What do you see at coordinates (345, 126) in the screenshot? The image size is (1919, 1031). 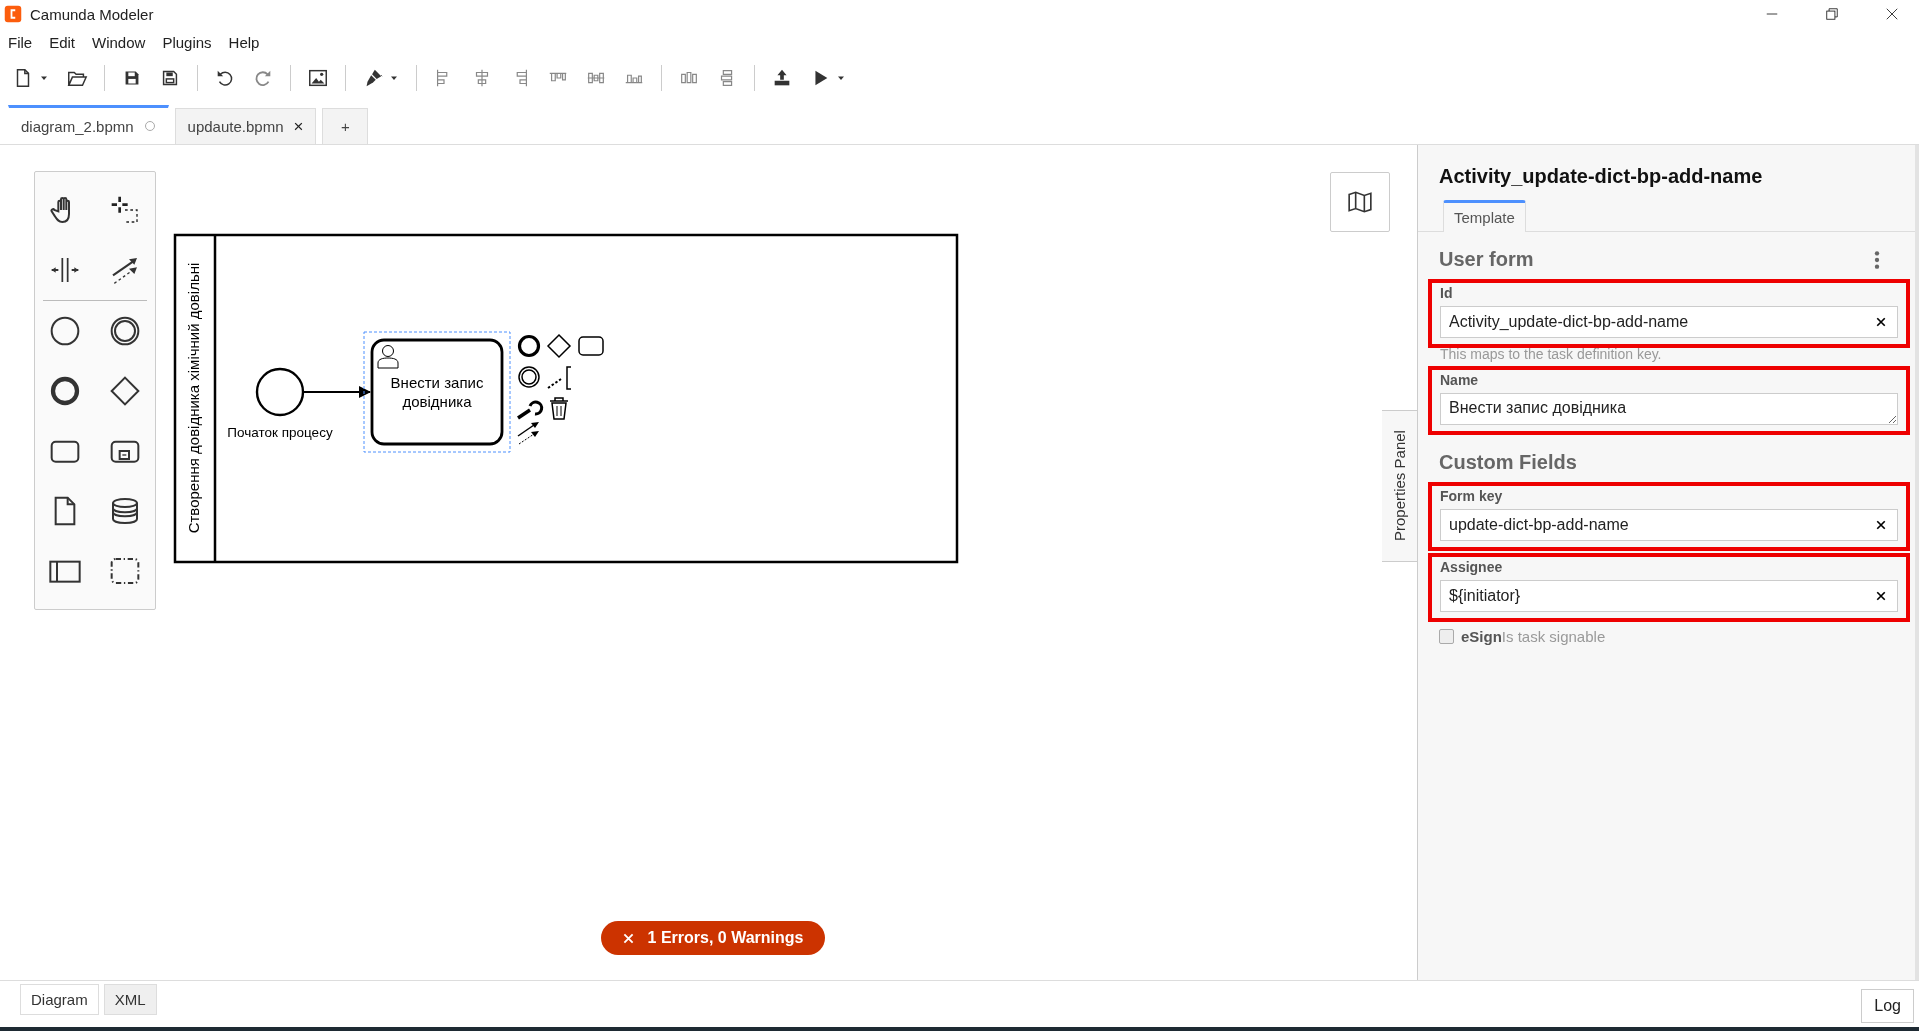 I see `new-tab-button: +` at bounding box center [345, 126].